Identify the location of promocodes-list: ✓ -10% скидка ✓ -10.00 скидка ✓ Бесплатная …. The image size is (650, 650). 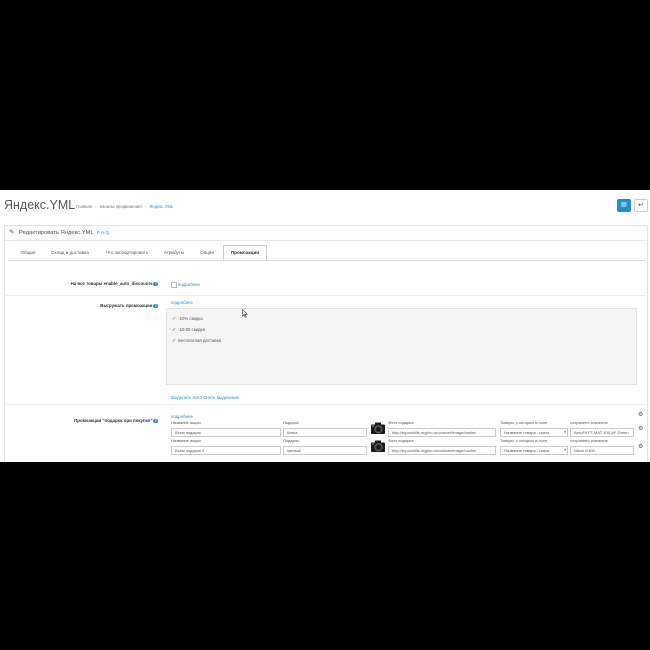
(401, 346).